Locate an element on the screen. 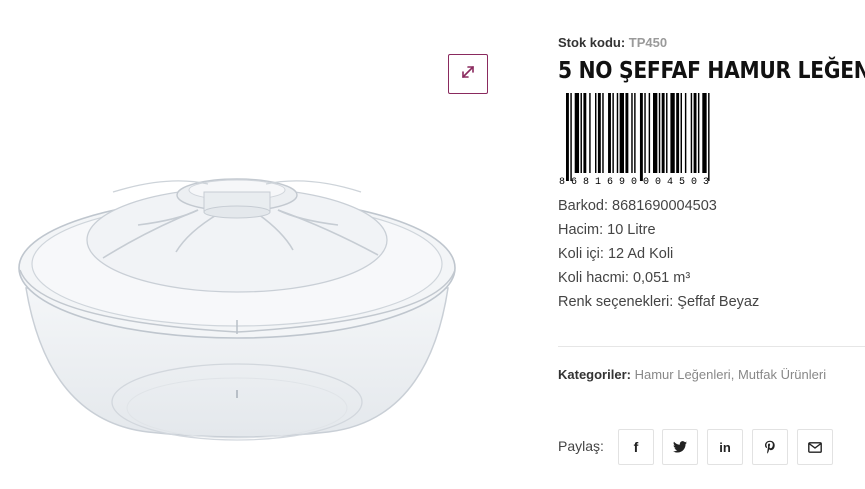 The width and height of the screenshot is (865, 489). share-linkedin-button: in is located at coordinates (725, 447).